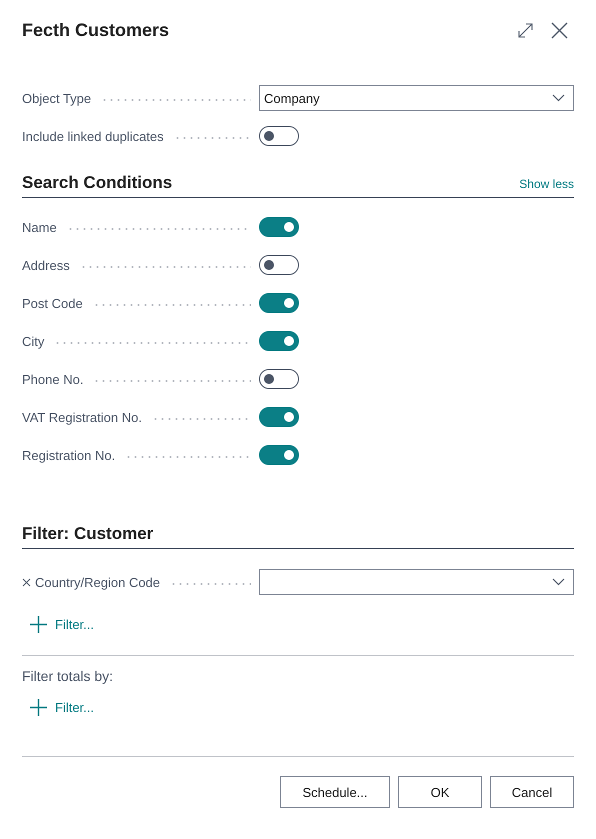 The height and width of the screenshot is (839, 596). I want to click on dialog-button: OK, so click(440, 792).